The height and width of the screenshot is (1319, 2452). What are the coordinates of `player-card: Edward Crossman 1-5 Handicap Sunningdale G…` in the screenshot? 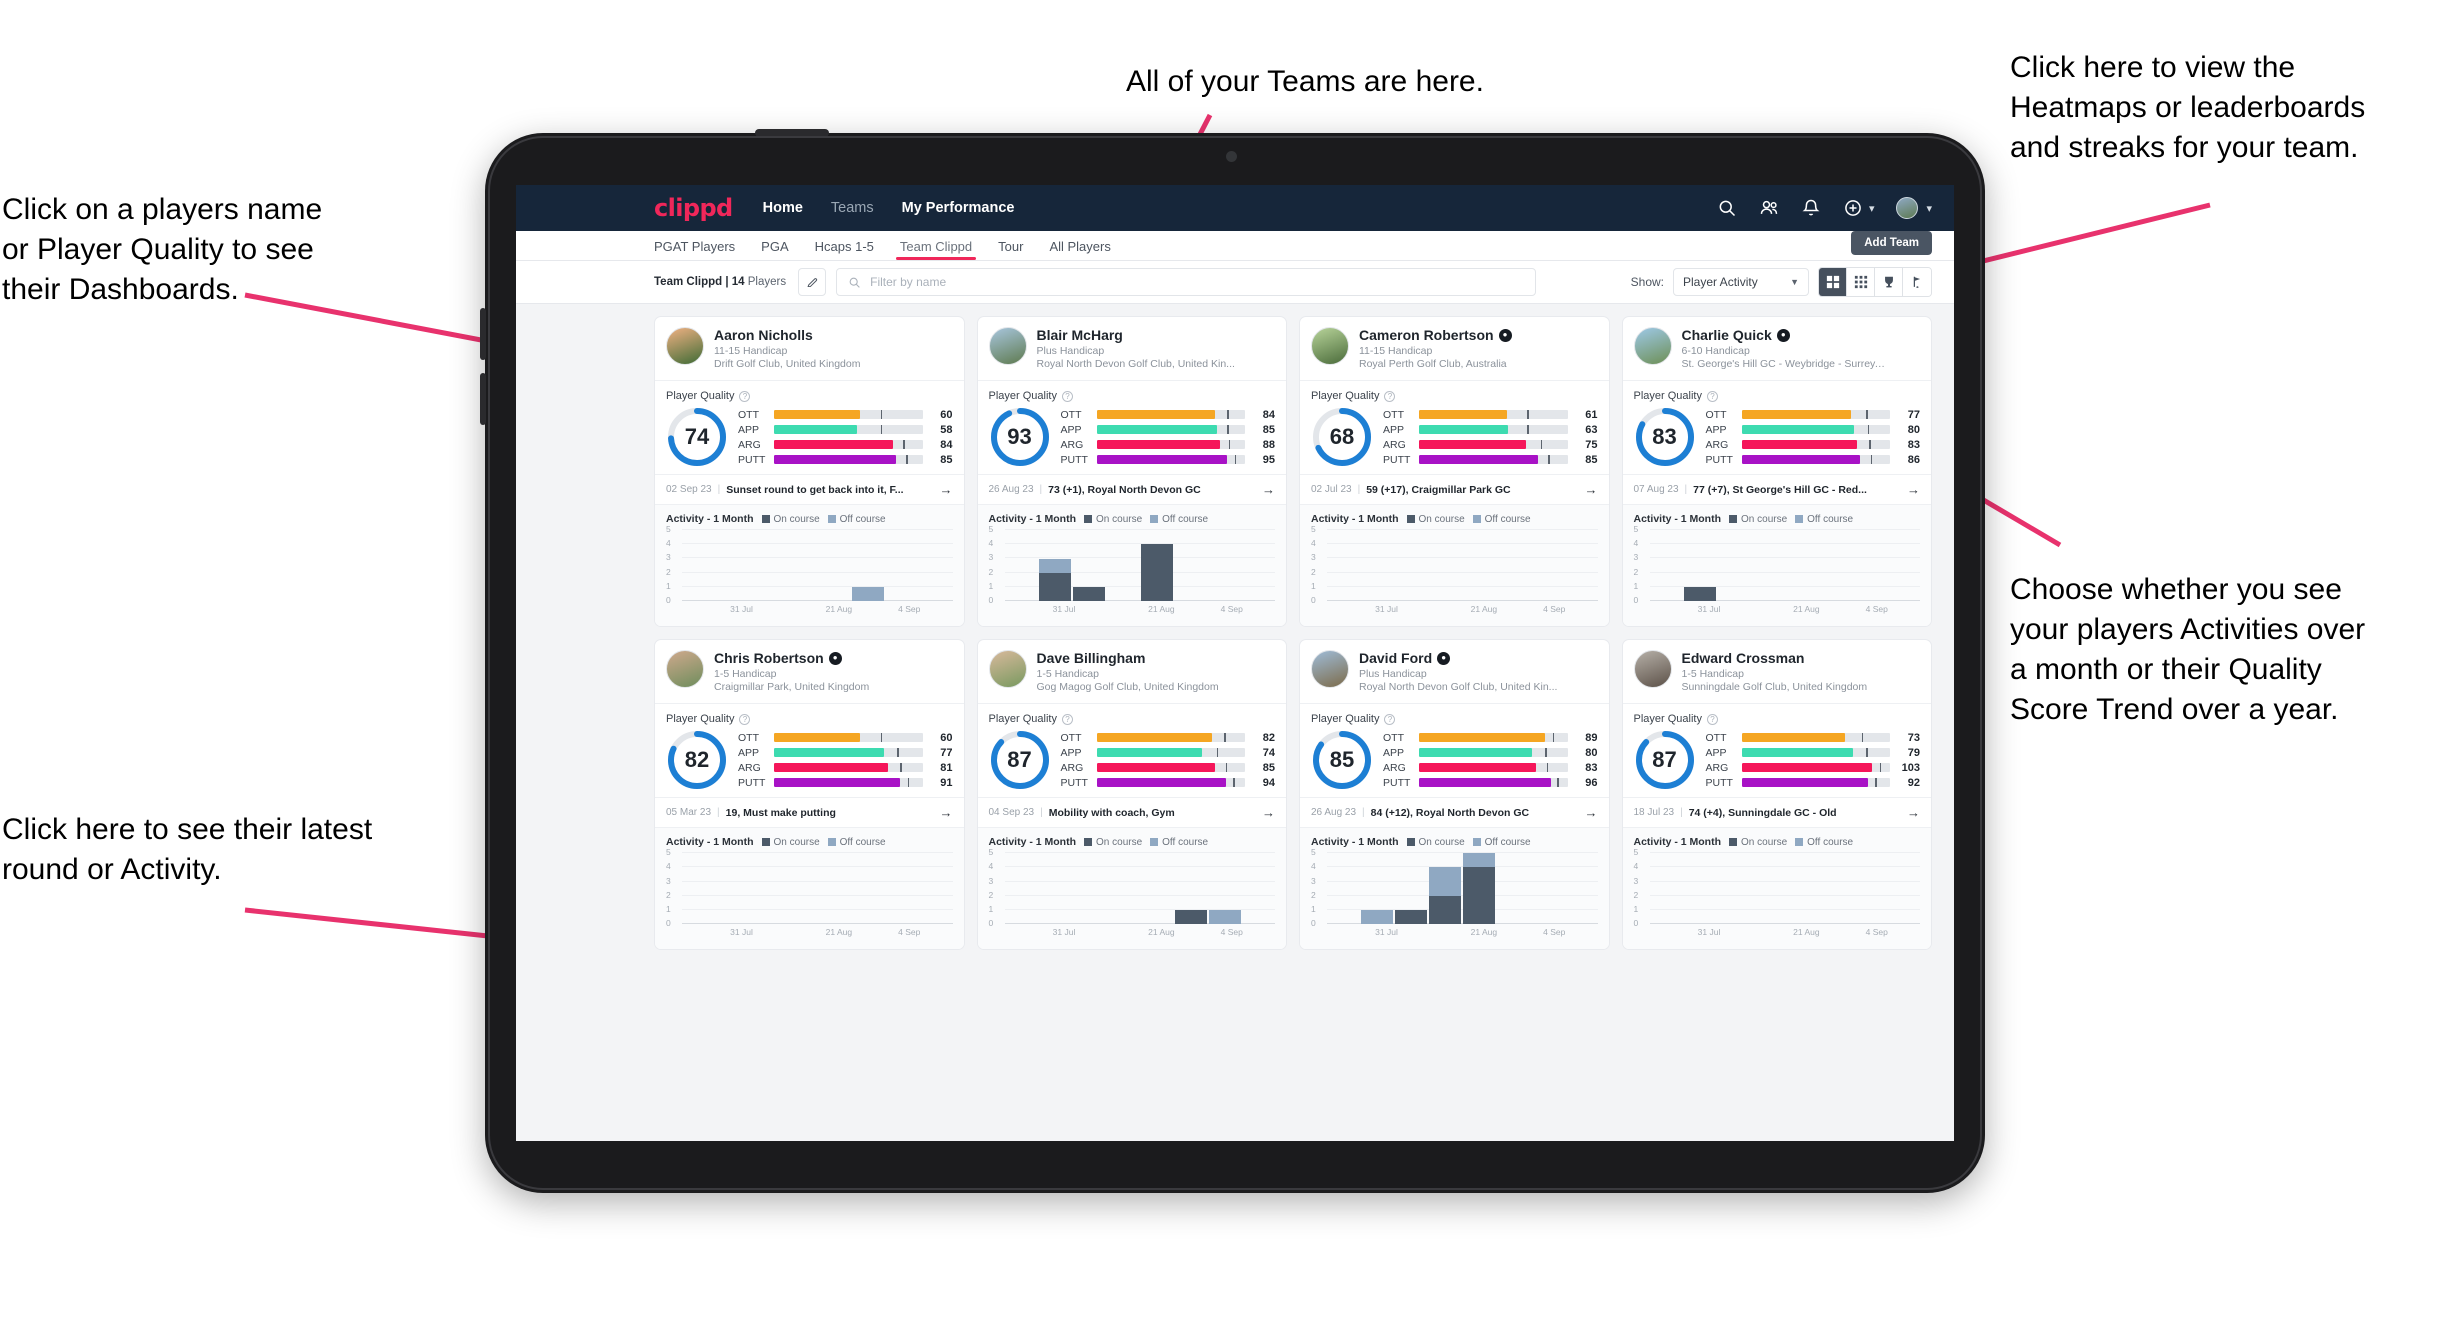 It's located at (1776, 795).